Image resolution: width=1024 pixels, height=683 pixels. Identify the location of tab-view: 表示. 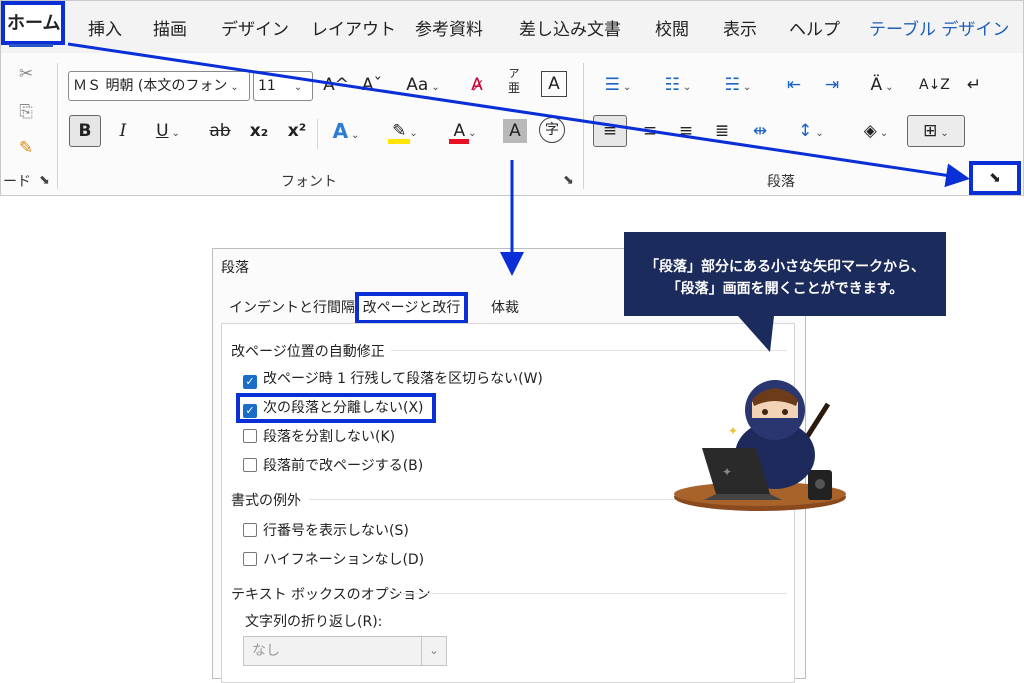
(740, 27).